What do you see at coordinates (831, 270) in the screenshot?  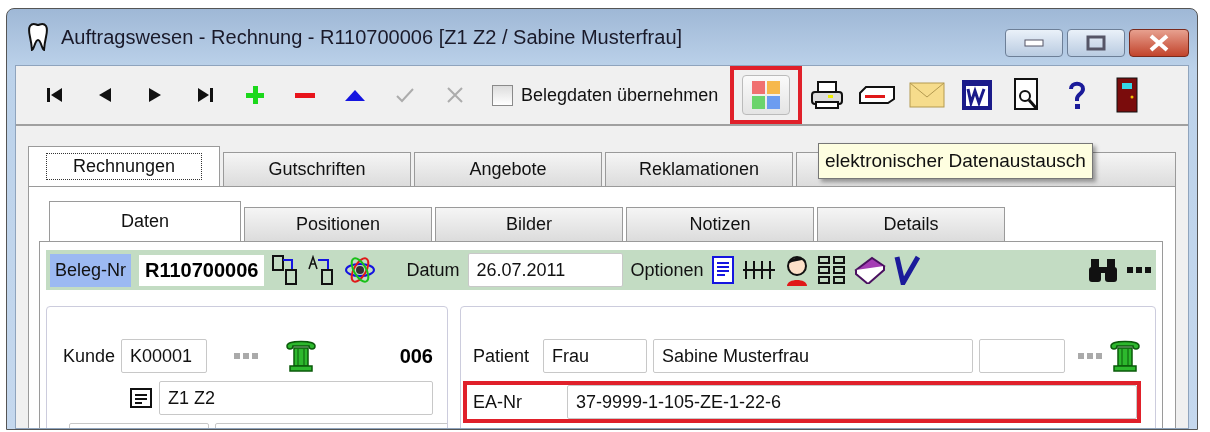 I see `grid-icon` at bounding box center [831, 270].